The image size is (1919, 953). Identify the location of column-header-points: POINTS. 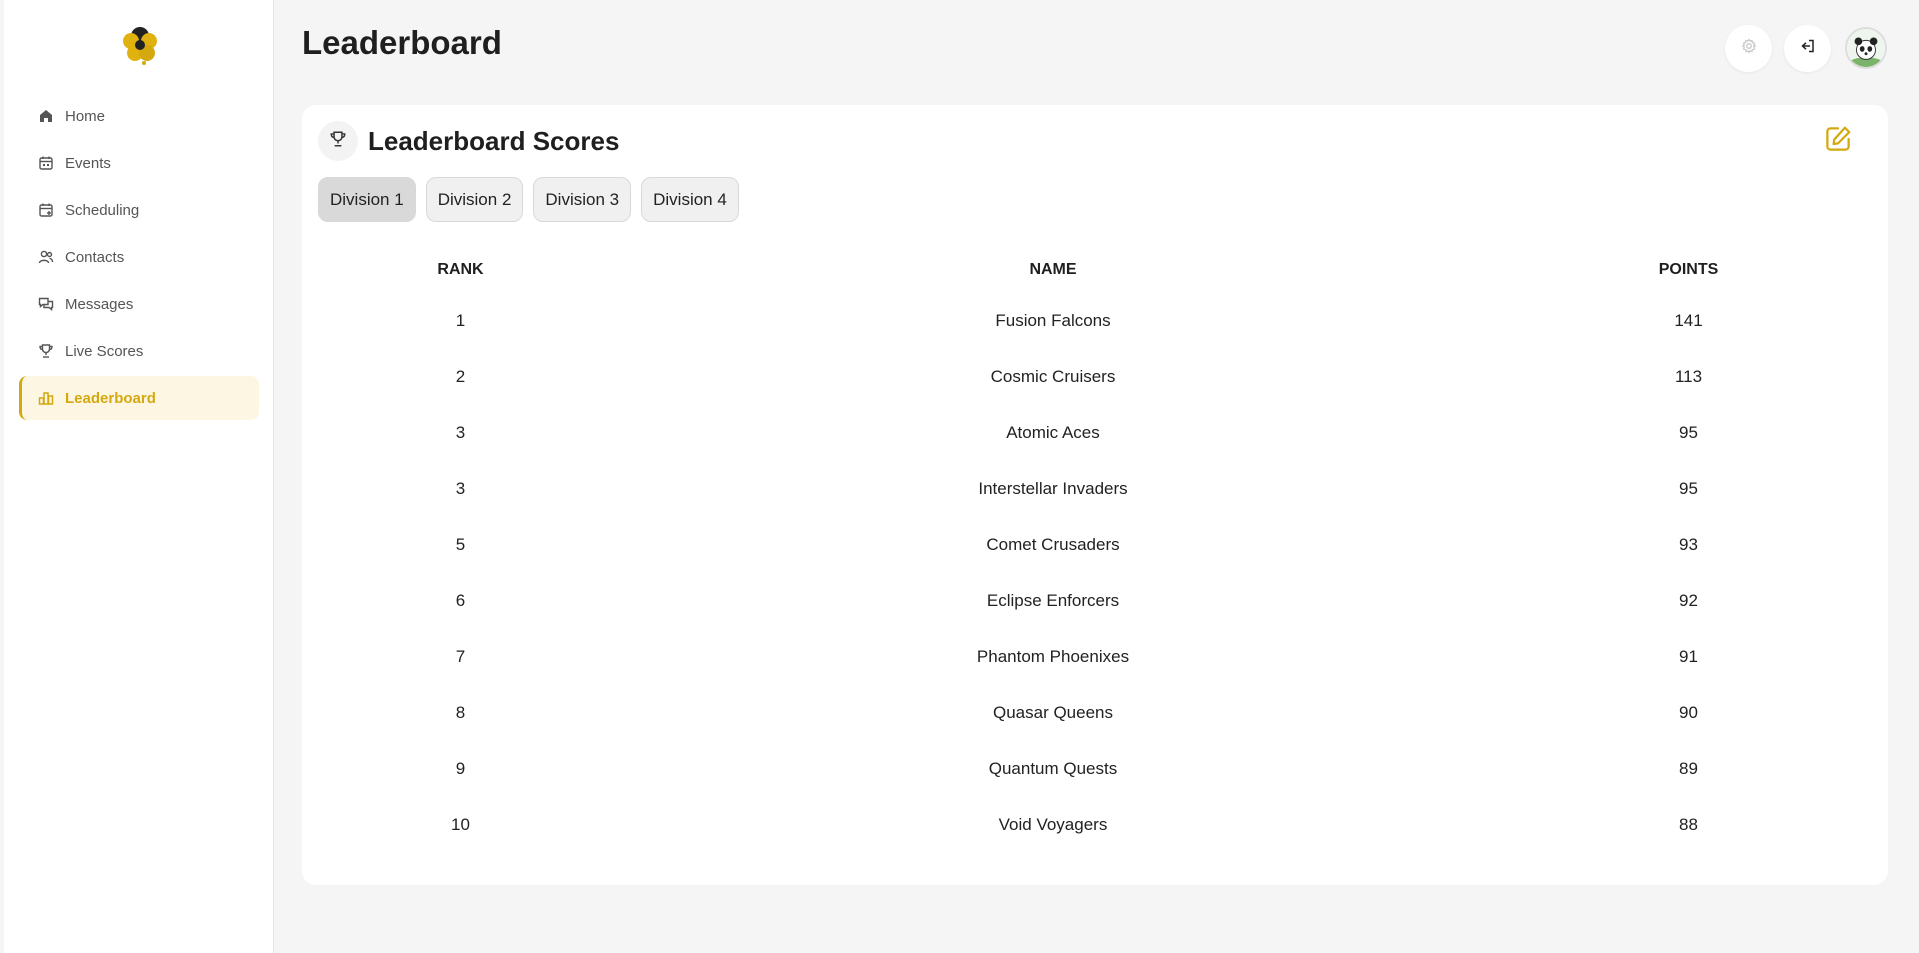
(1688, 270).